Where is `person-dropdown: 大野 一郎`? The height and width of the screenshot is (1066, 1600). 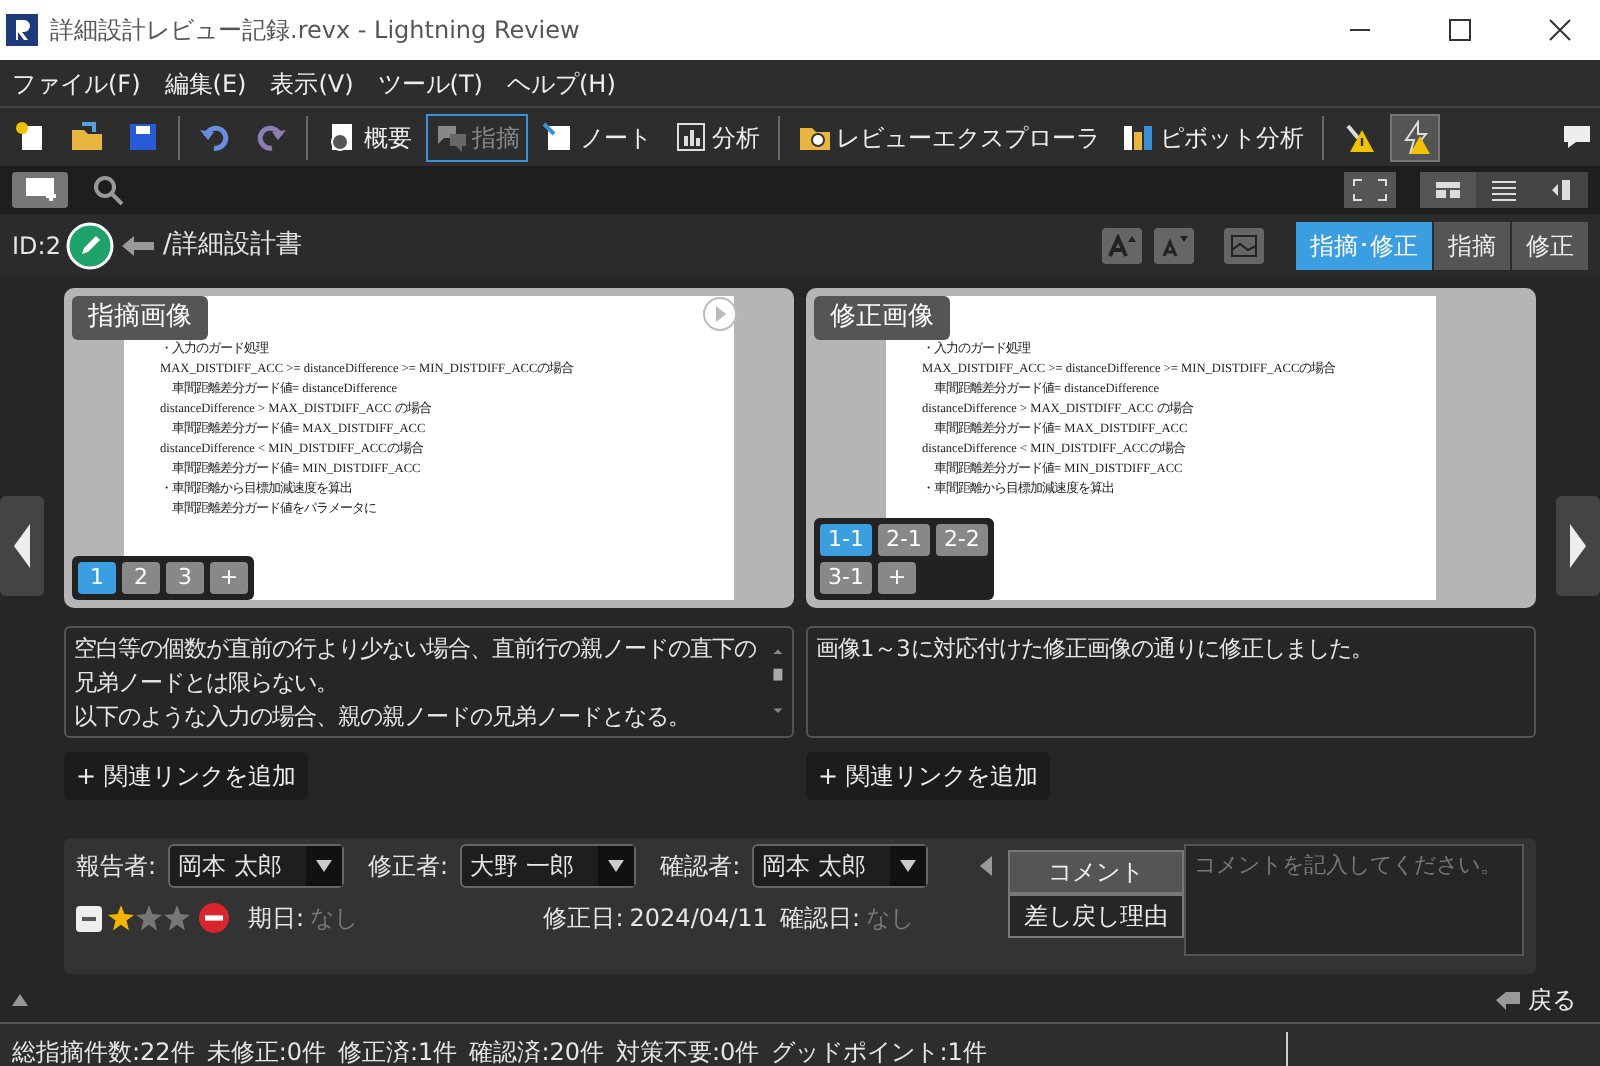 person-dropdown: 大野 一郎 is located at coordinates (548, 866).